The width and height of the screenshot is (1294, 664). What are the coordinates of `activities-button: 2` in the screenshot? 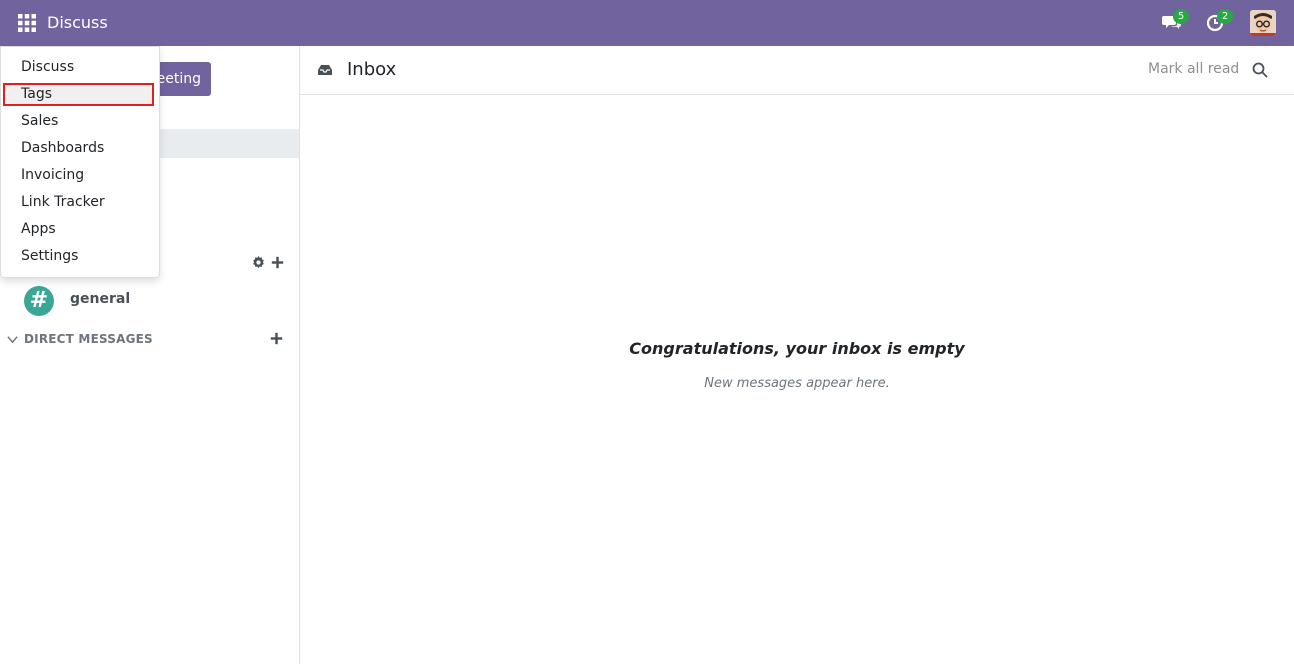 It's located at (1219, 21).